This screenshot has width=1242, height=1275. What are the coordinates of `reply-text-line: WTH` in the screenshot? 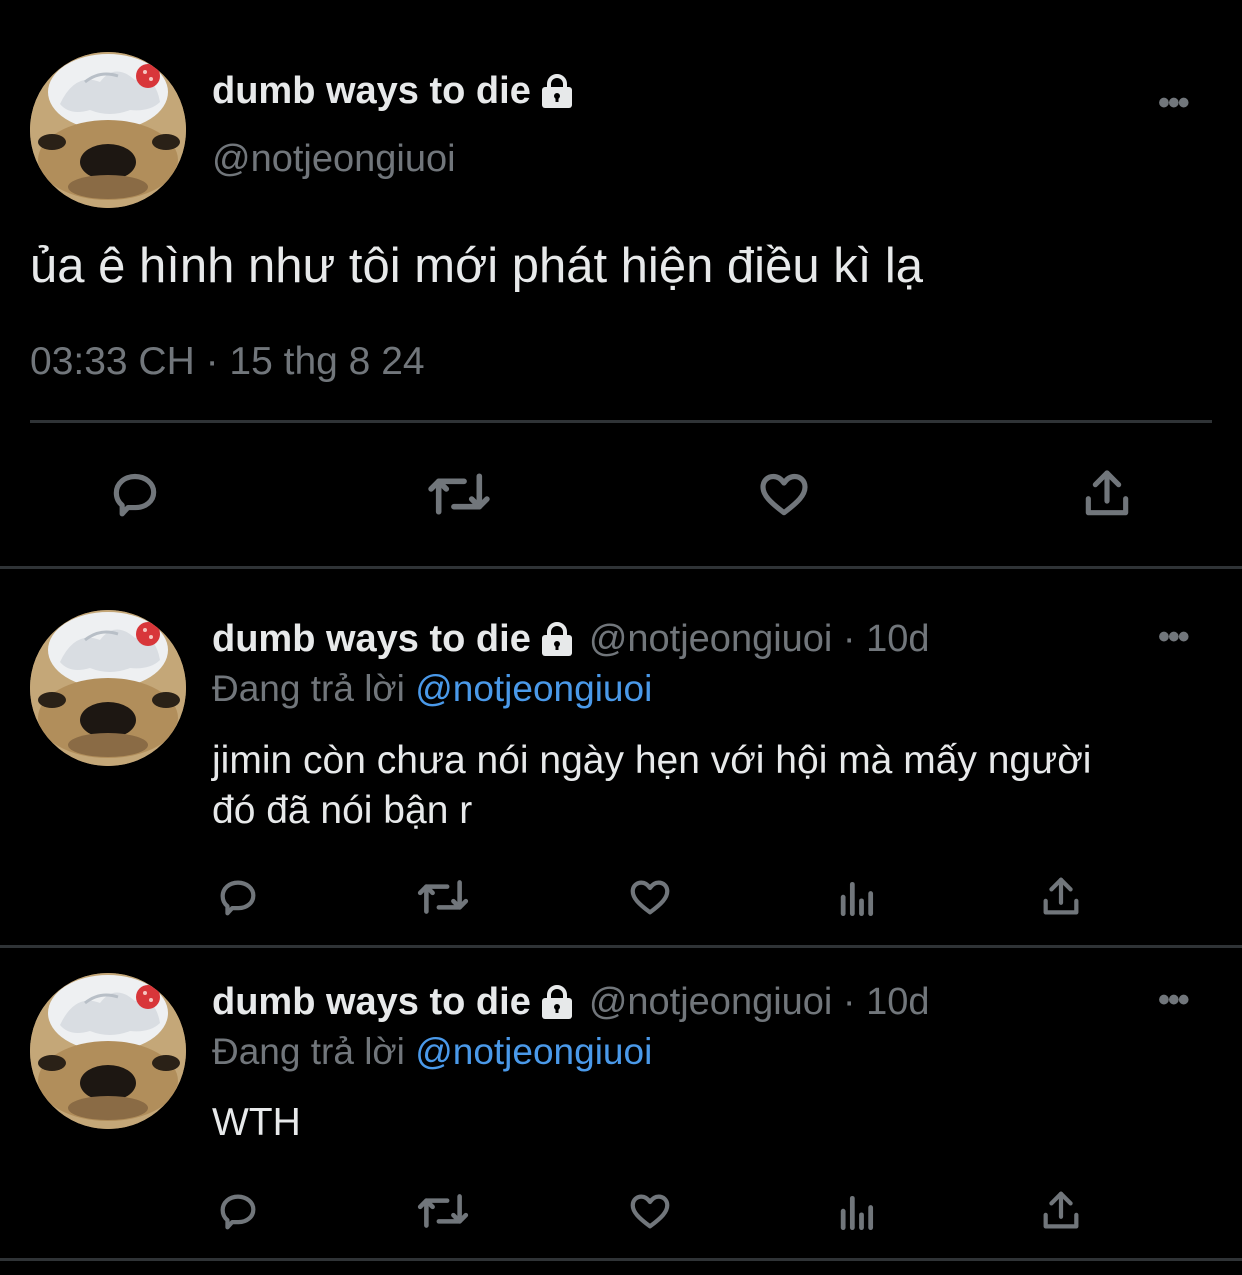 It's located at (256, 1122).